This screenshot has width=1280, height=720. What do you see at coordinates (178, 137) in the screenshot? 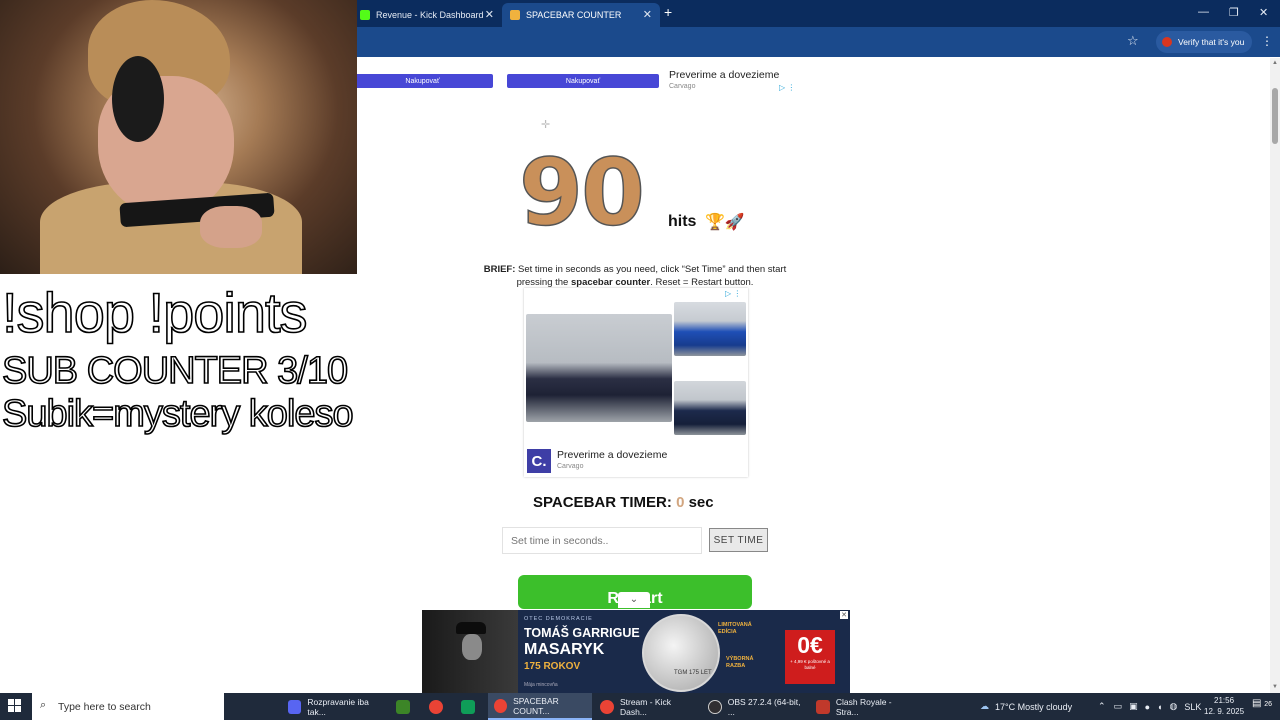
I see `webcam-overlay` at bounding box center [178, 137].